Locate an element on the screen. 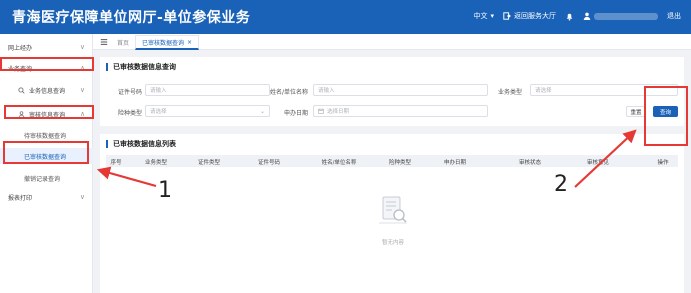 The height and width of the screenshot is (293, 691). apply-date-label: 申办日期 is located at coordinates (295, 113).